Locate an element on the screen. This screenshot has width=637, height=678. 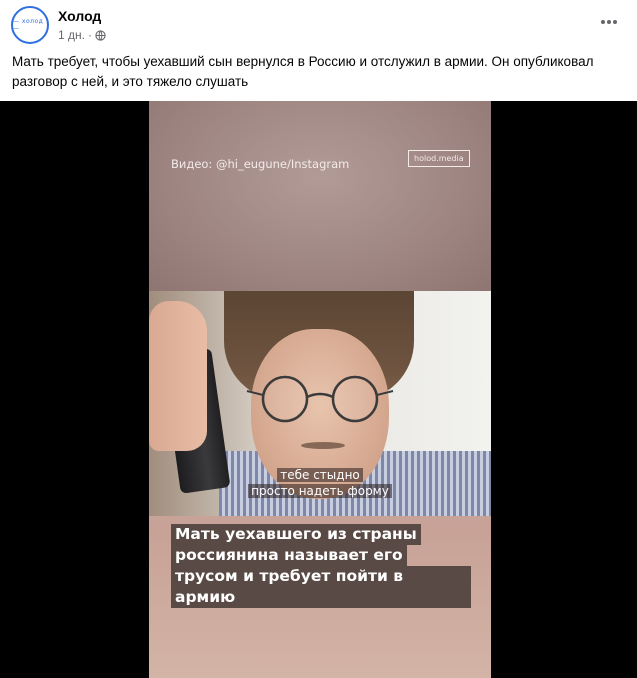
brand-badge: holod.media is located at coordinates (439, 158).